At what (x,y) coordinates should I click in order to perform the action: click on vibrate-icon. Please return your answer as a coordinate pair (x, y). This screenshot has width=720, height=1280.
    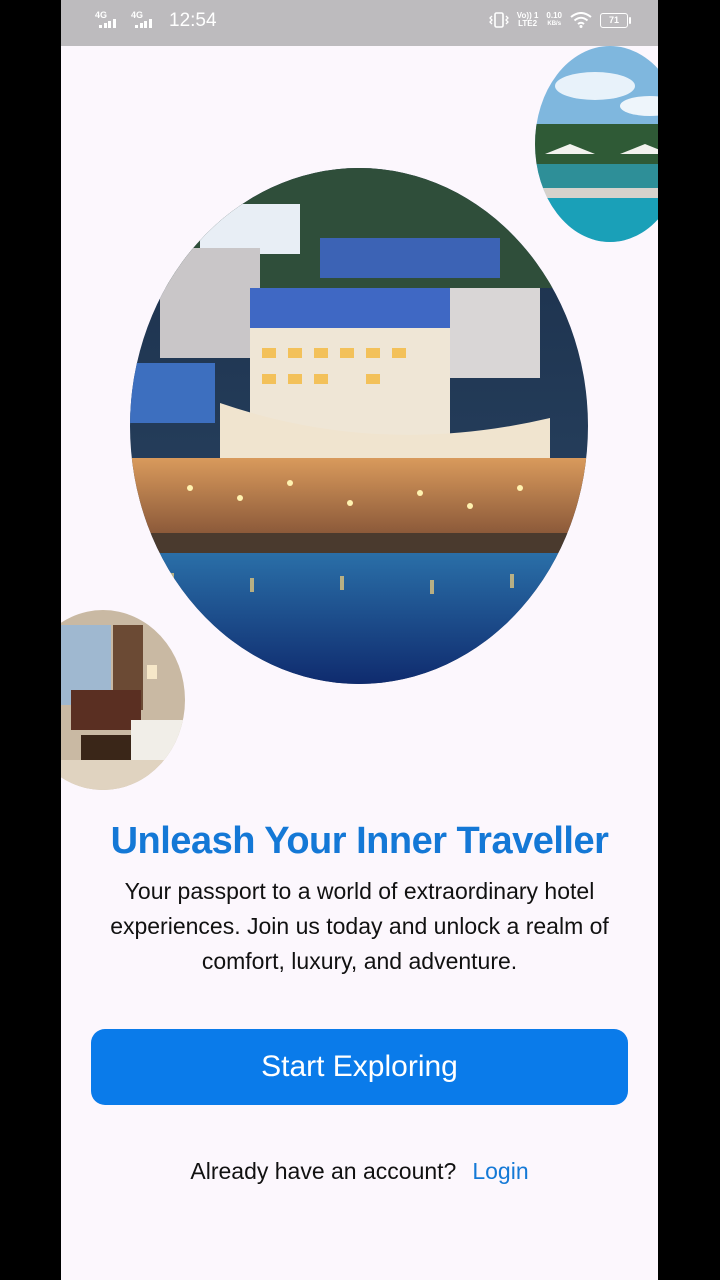
    Looking at the image, I should click on (498, 20).